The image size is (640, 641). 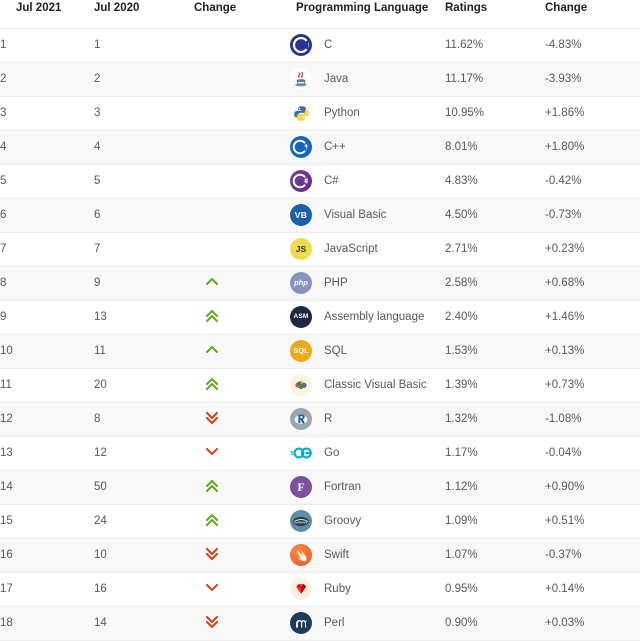 I want to click on language-cell: Go, so click(x=367, y=453).